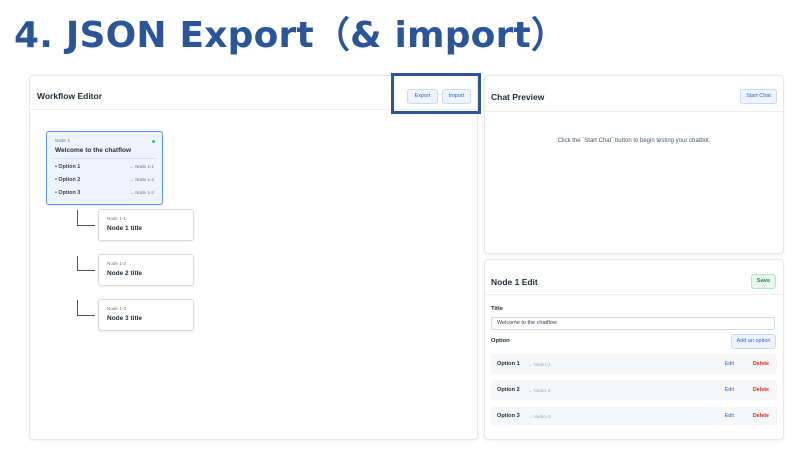 This screenshot has width=799, height=451. I want to click on root-node-title: Welcome to the chatflow, so click(93, 150).